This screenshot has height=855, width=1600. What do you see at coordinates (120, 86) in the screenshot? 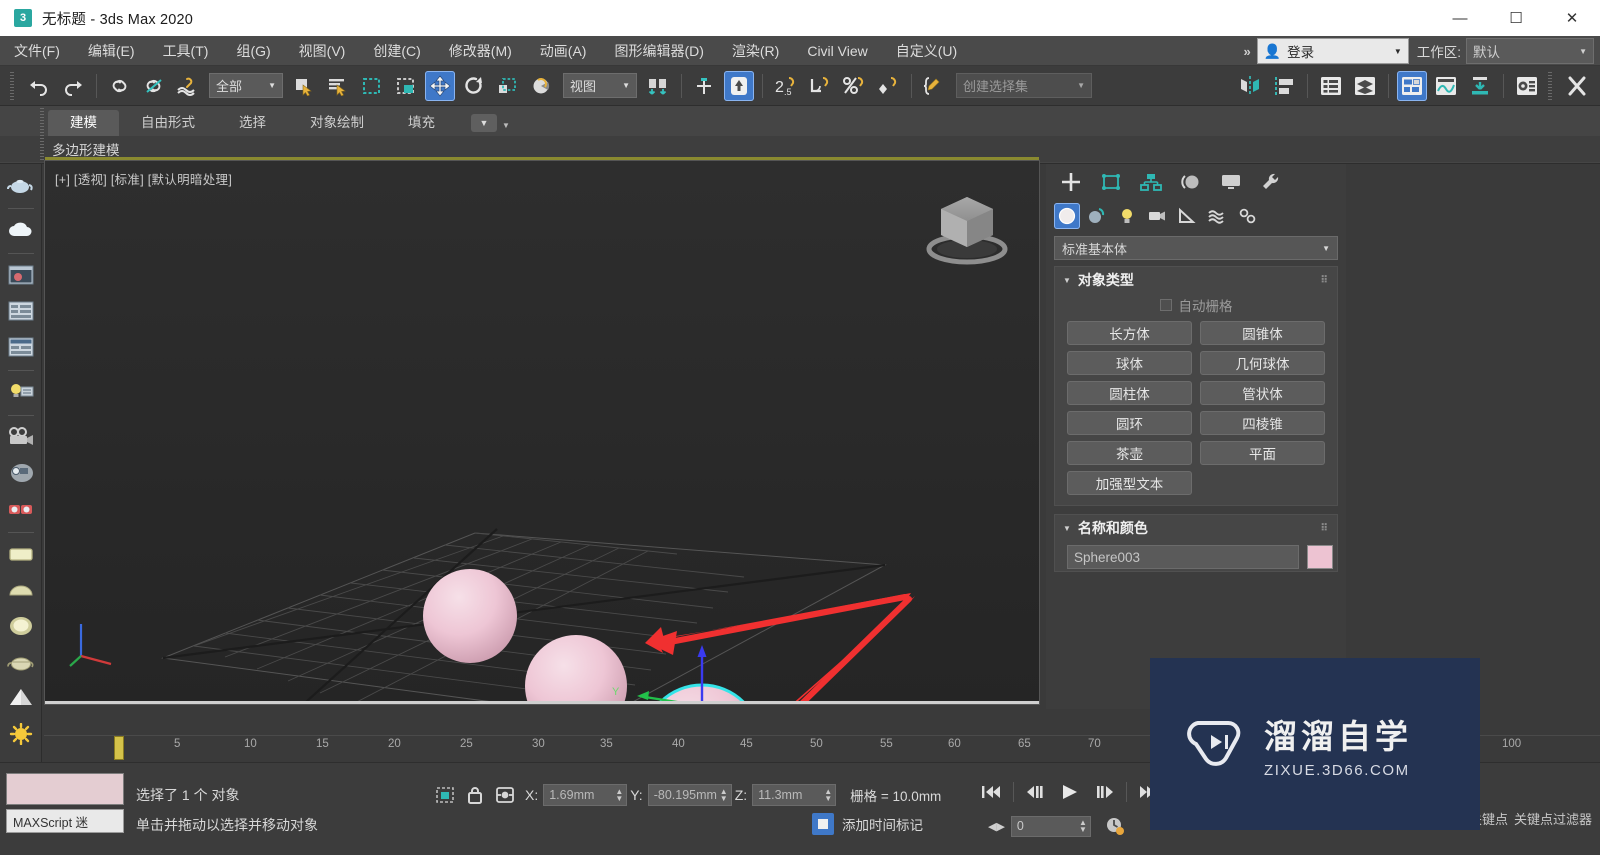
I see `select-and-link-icon` at bounding box center [120, 86].